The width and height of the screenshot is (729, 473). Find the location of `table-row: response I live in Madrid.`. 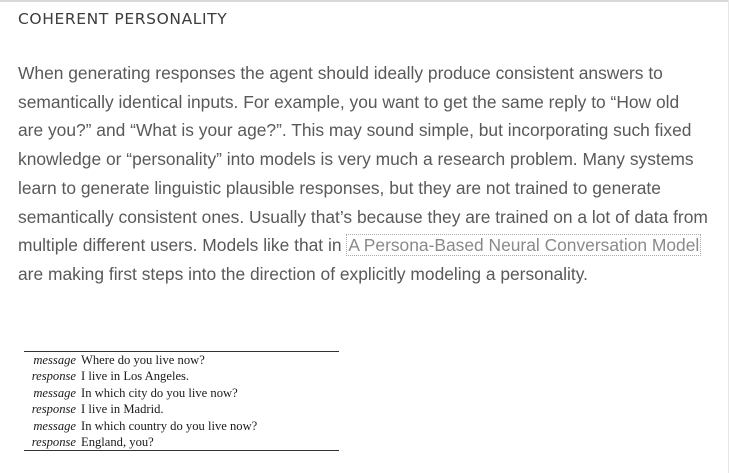

table-row: response I live in Madrid. is located at coordinates (181, 409).